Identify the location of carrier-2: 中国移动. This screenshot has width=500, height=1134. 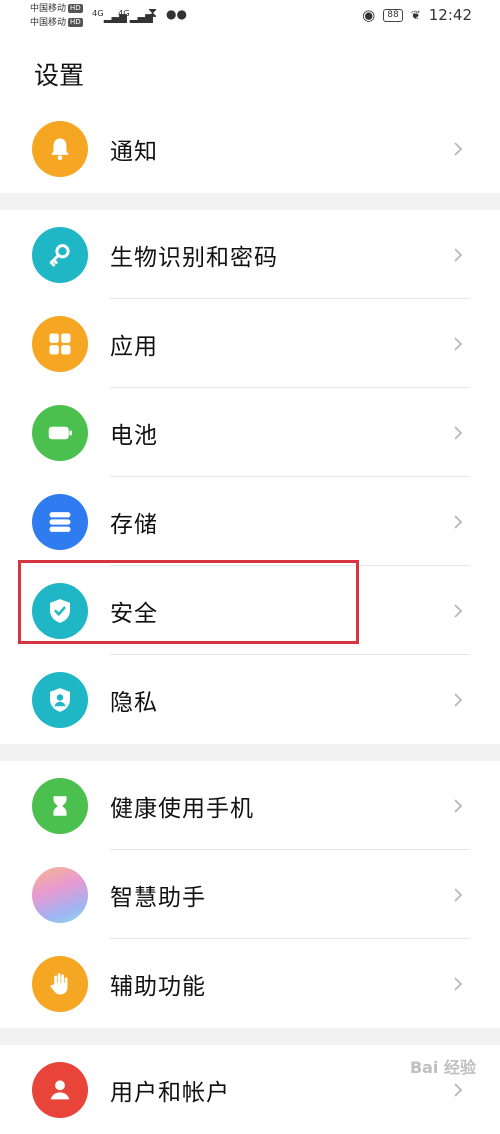
(48, 23).